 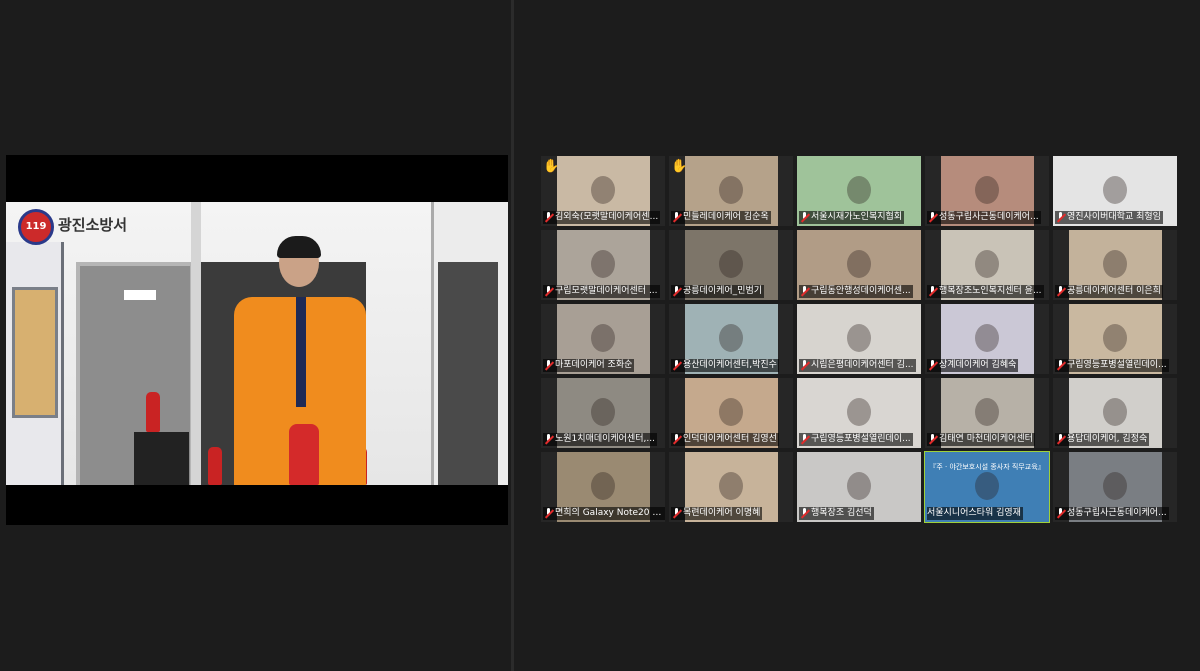 I want to click on panel-divider, so click(x=512, y=335).